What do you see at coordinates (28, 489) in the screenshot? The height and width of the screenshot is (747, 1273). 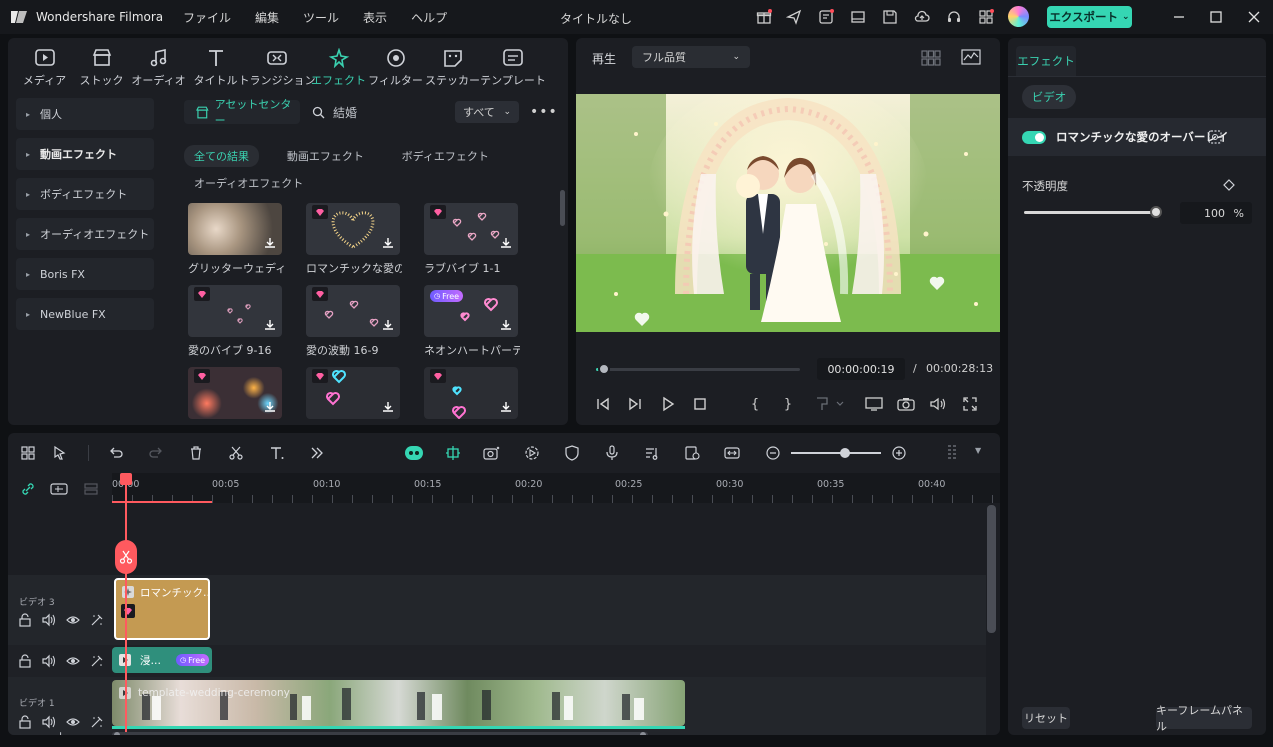 I see `link-icon` at bounding box center [28, 489].